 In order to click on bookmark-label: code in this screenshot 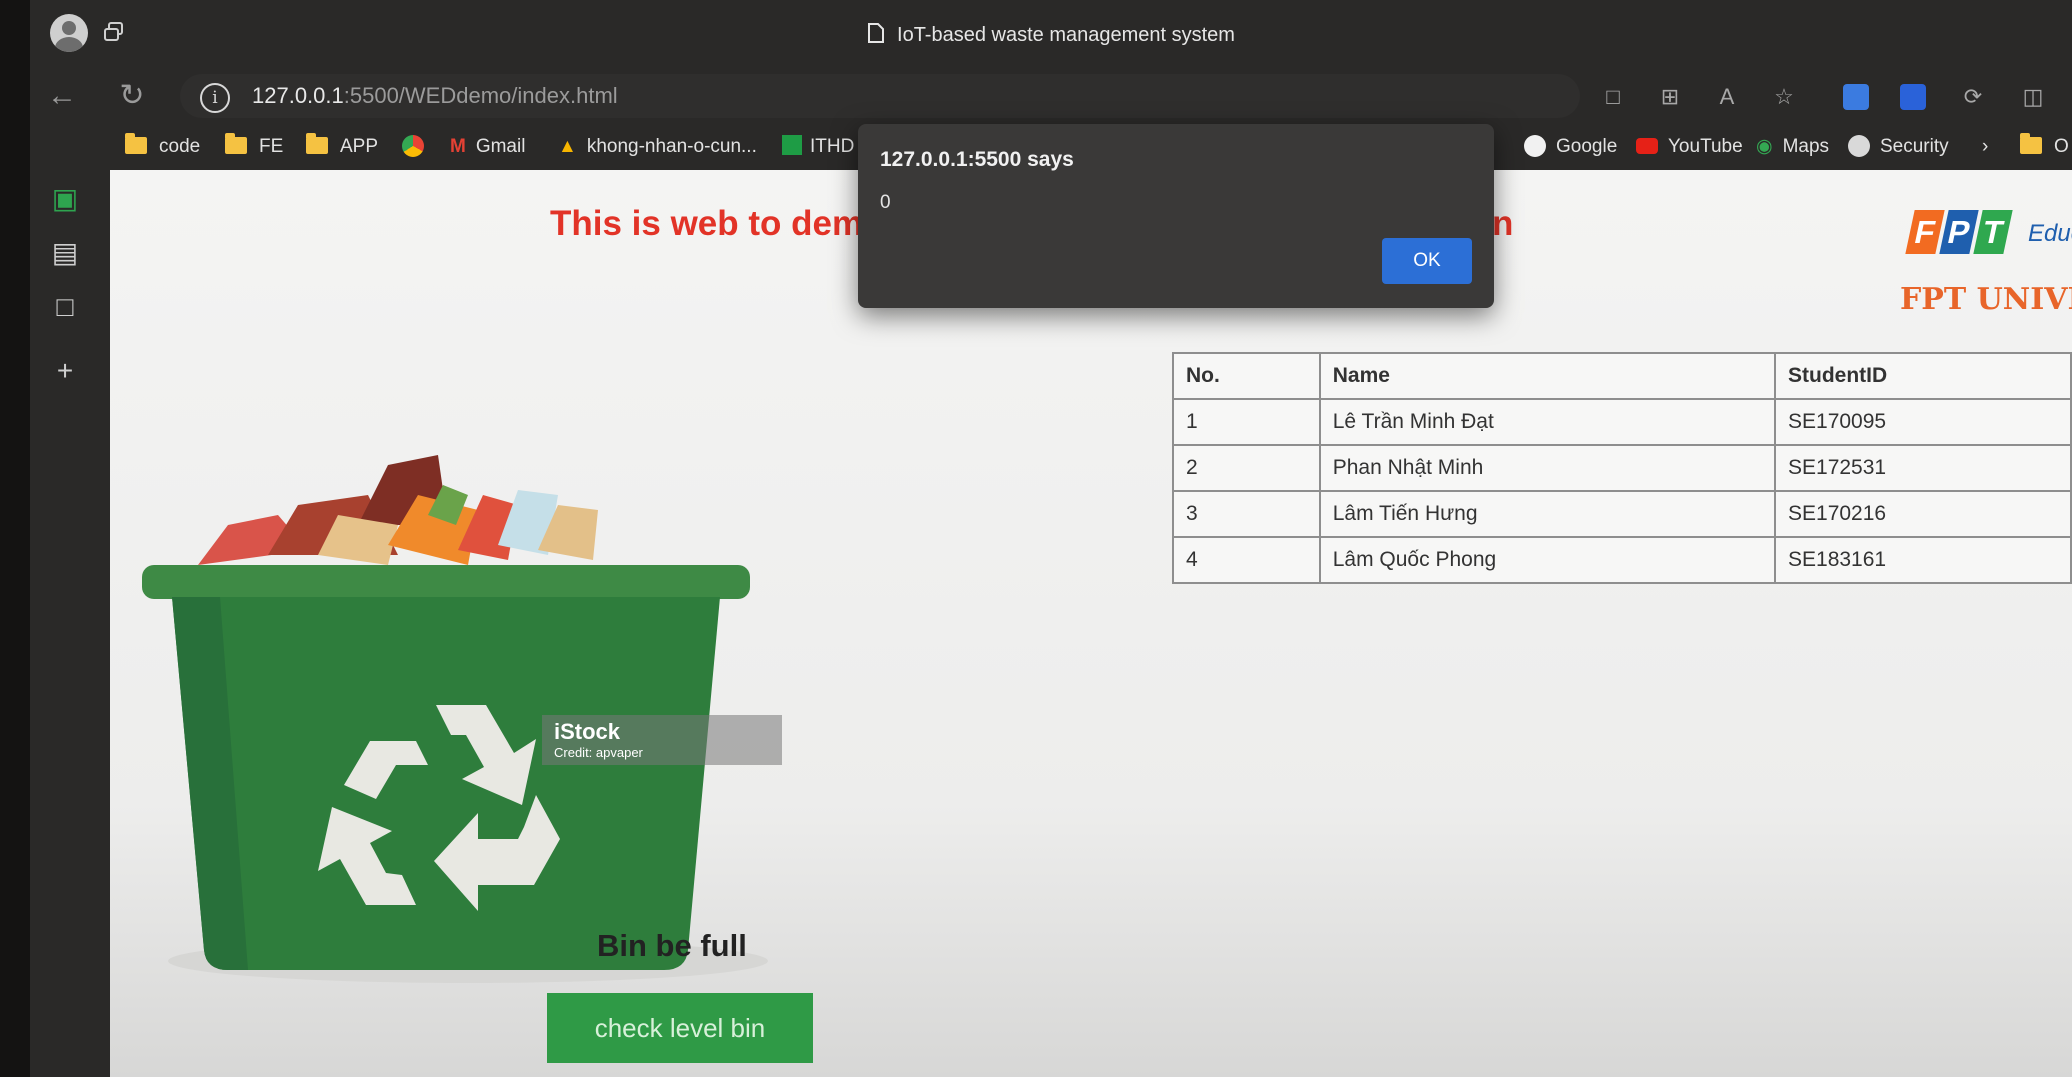, I will do `click(180, 146)`.